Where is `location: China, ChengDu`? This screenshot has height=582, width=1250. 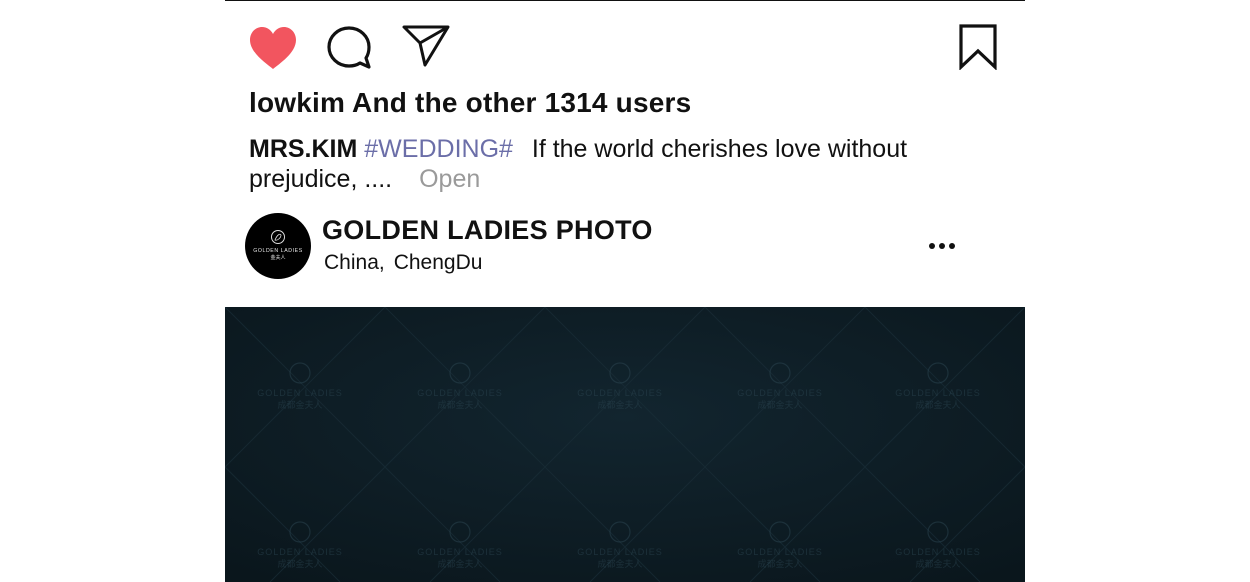
location: China, ChengDu is located at coordinates (403, 263).